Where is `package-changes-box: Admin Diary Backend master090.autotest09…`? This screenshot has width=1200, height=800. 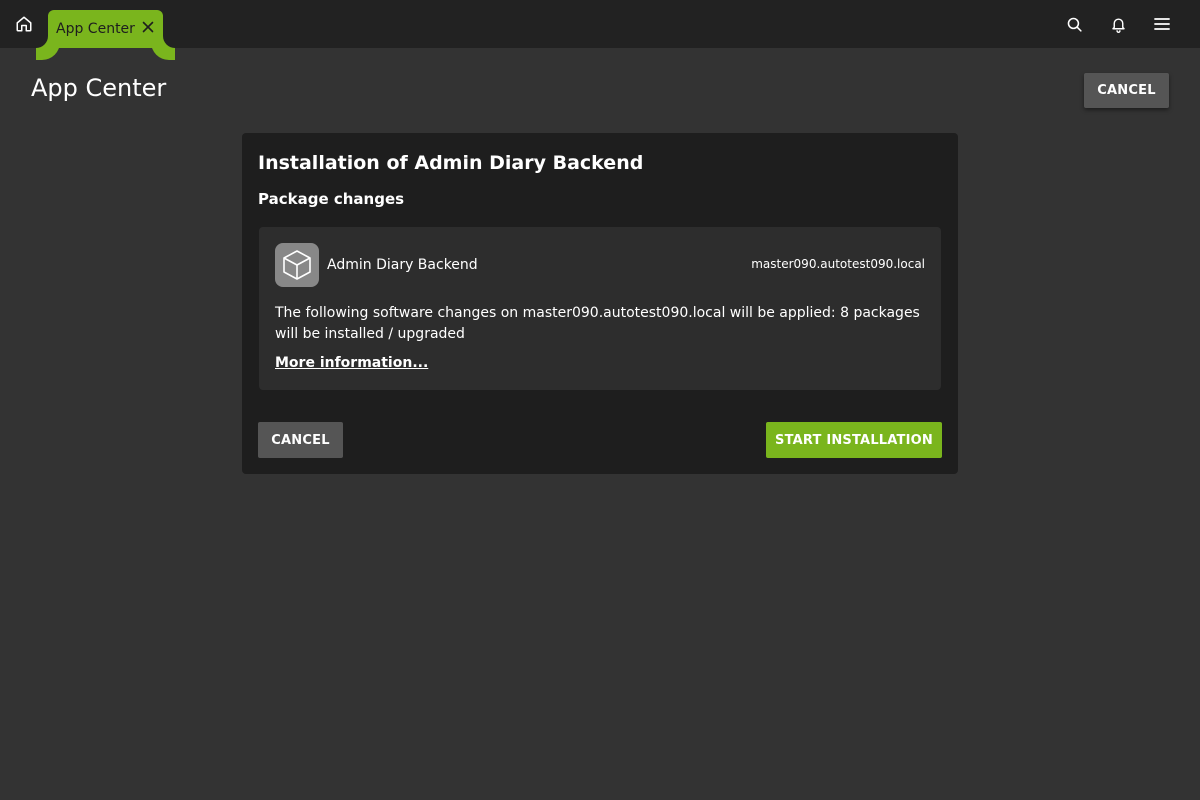
package-changes-box: Admin Diary Backend master090.autotest09… is located at coordinates (600, 308).